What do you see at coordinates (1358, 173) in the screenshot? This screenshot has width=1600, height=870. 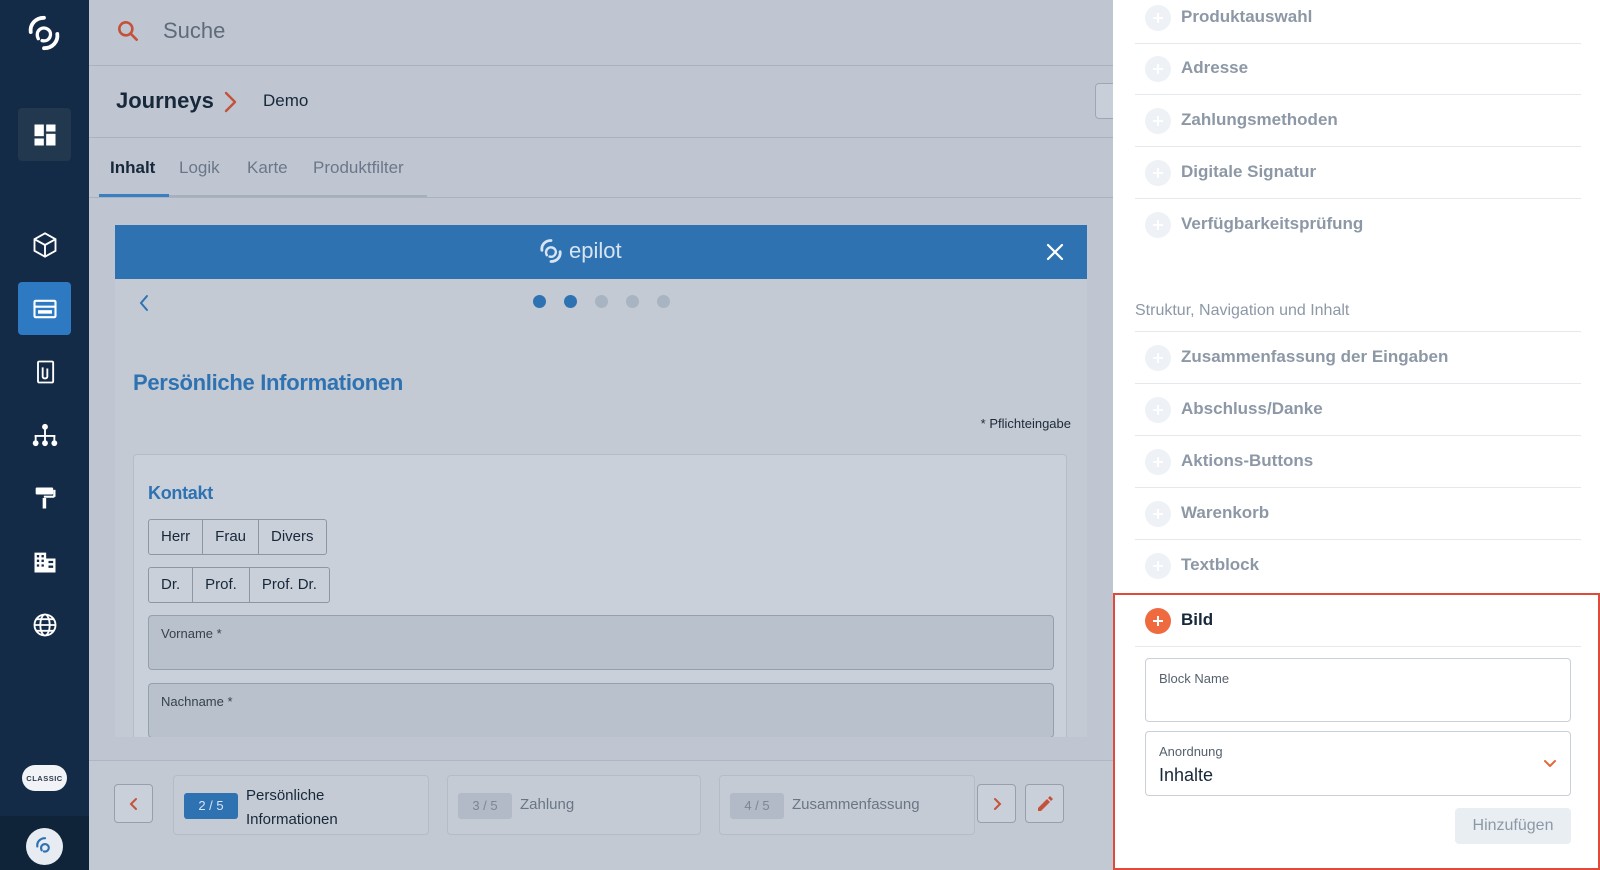 I see `block-item-digitale-signatur: Digitale Signatur` at bounding box center [1358, 173].